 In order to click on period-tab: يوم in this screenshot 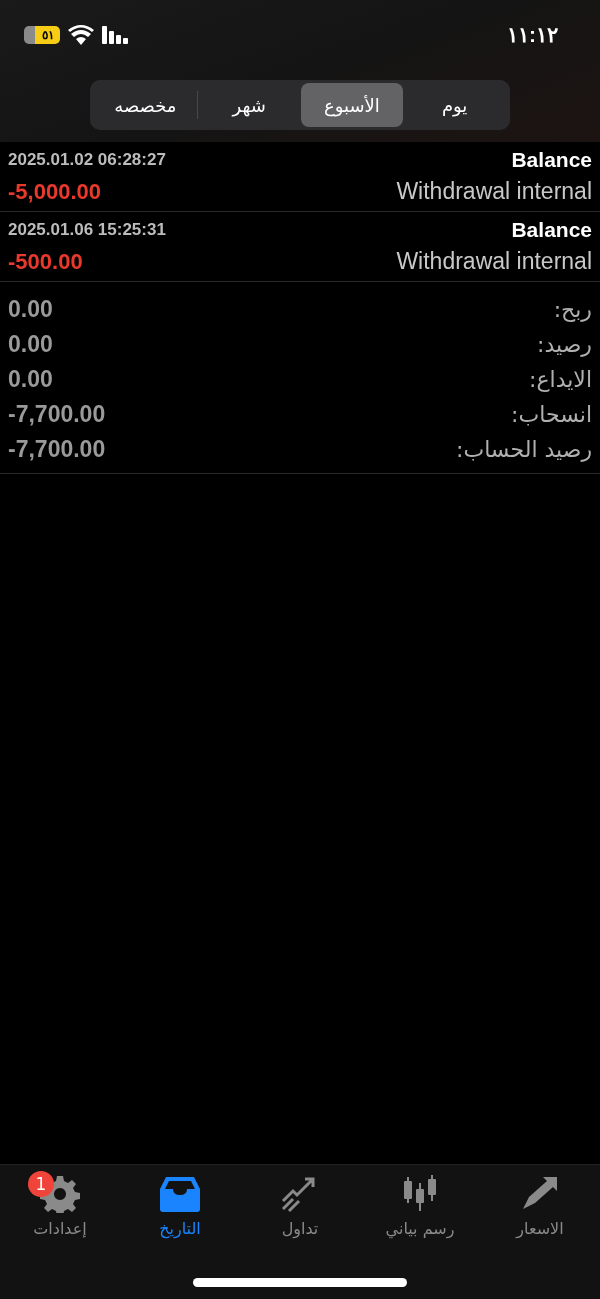, I will do `click(454, 105)`.